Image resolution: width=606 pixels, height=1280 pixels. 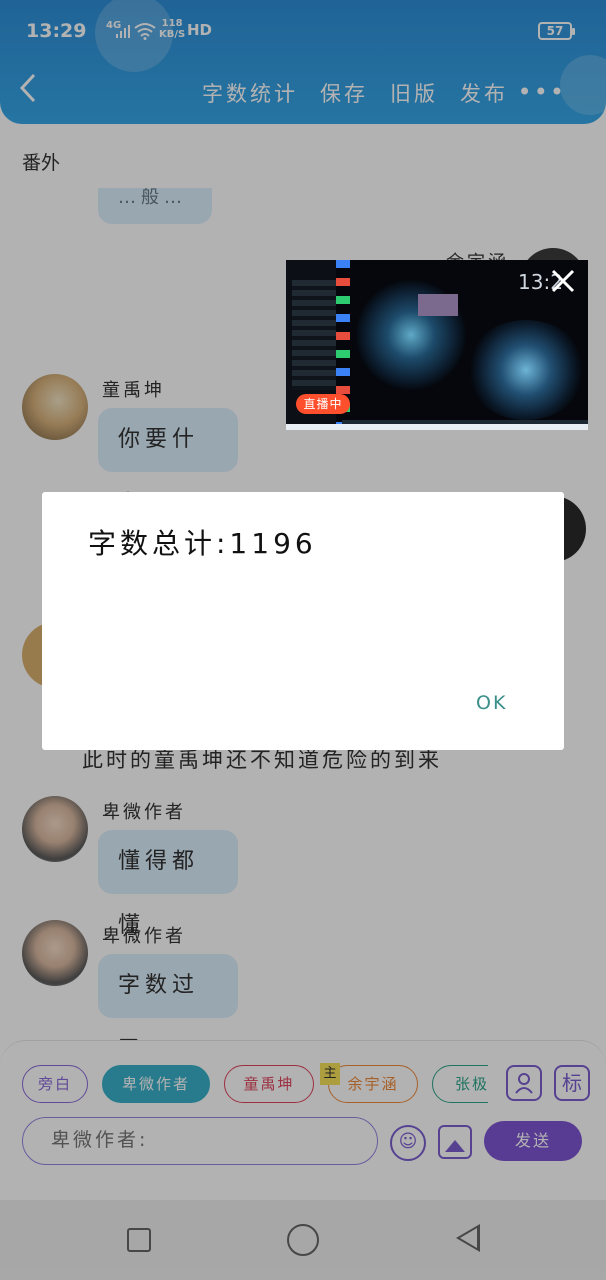 What do you see at coordinates (526, 370) in the screenshot?
I see `fractal-wallpaper` at bounding box center [526, 370].